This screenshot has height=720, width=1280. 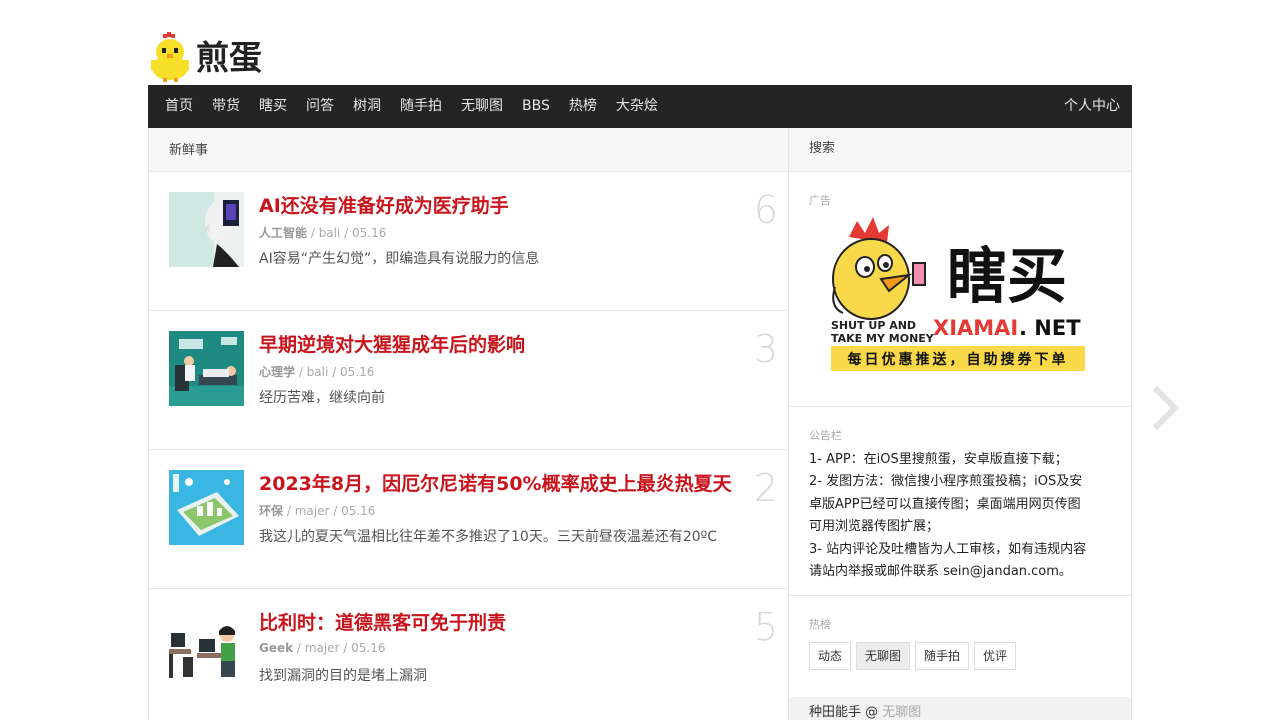 I want to click on ad-label: 广告, so click(x=820, y=200).